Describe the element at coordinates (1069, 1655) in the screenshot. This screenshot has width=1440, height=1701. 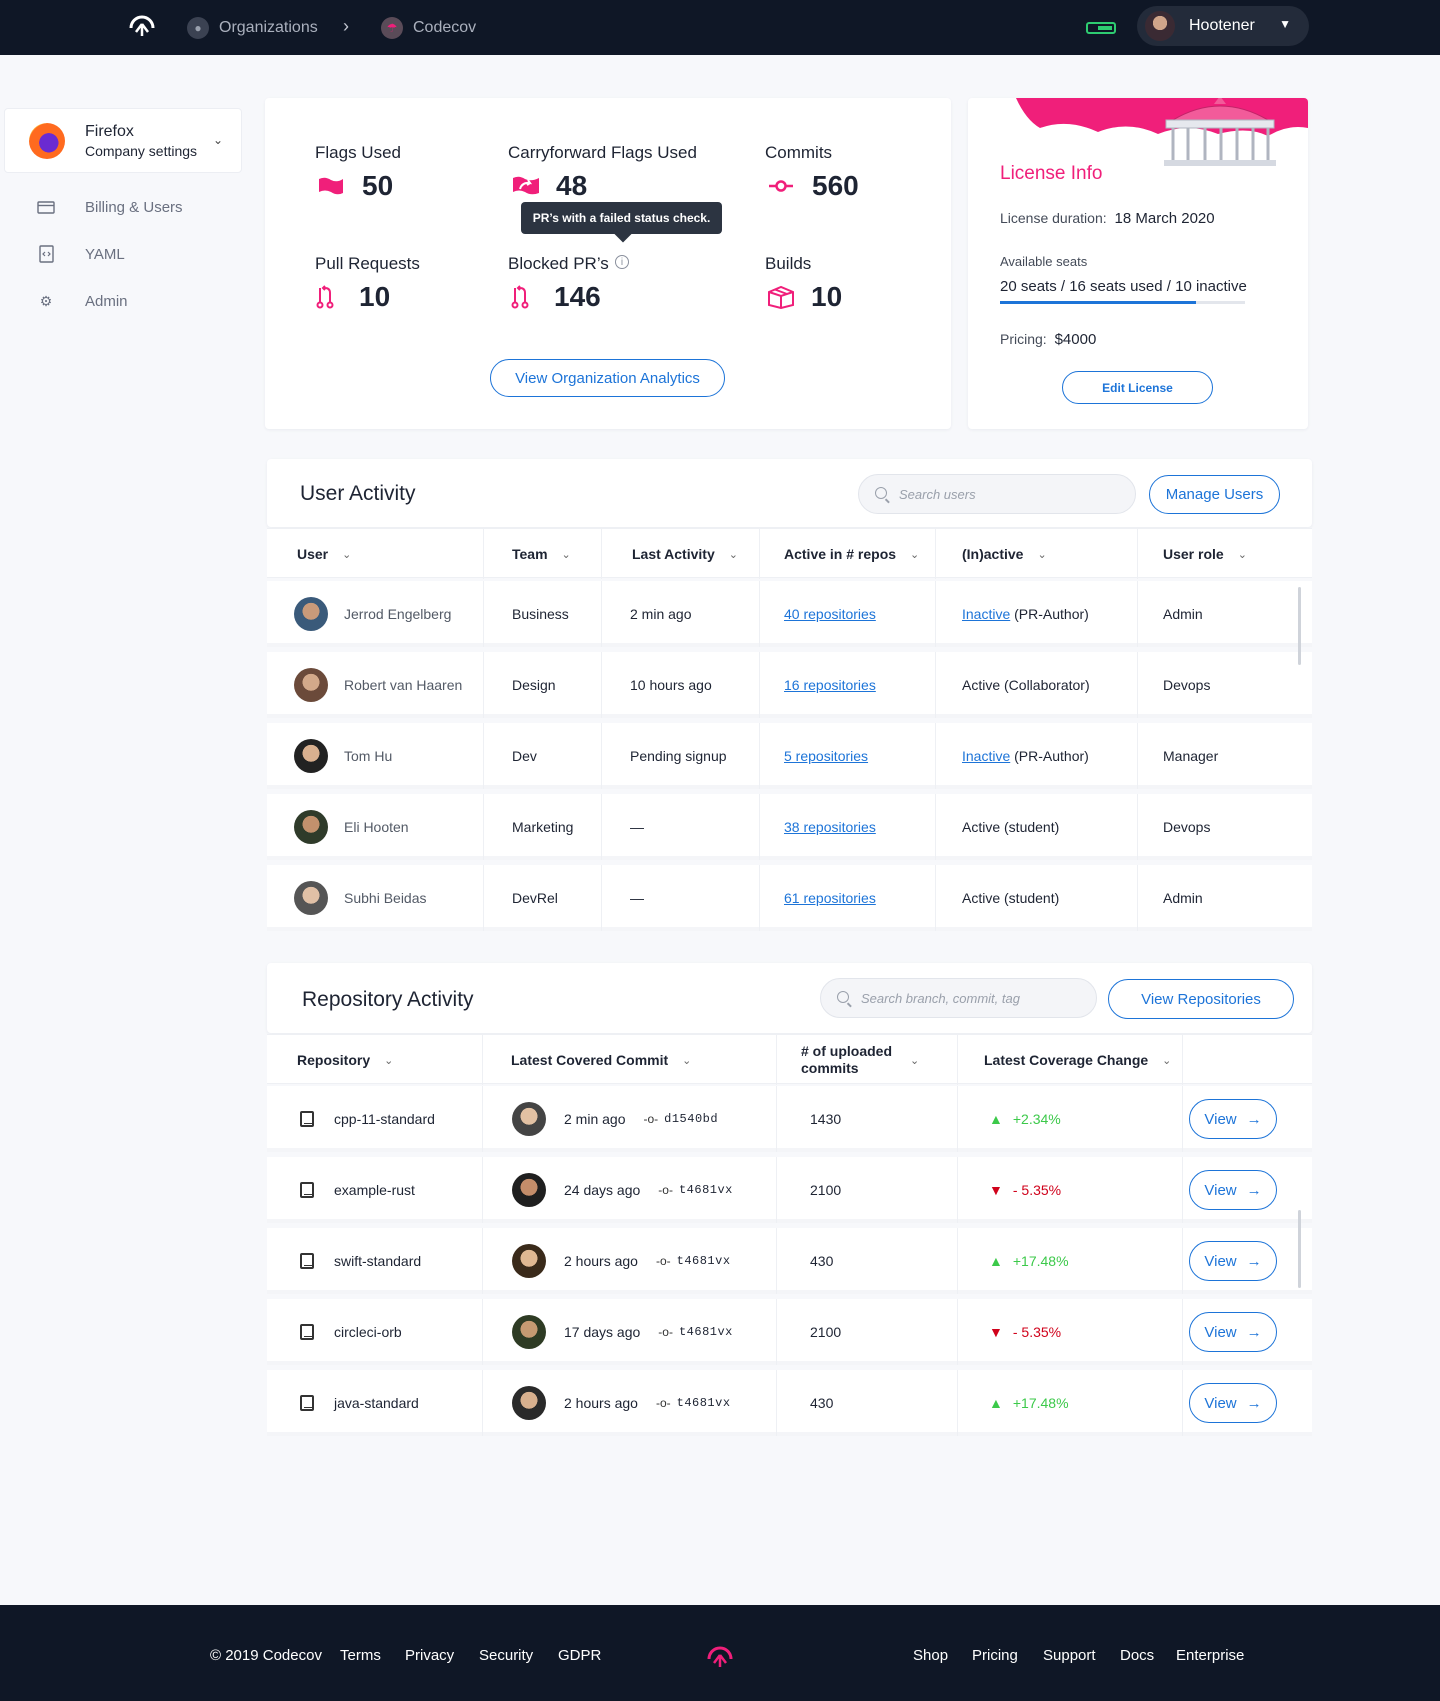
I see `footer-link: Support` at that location.